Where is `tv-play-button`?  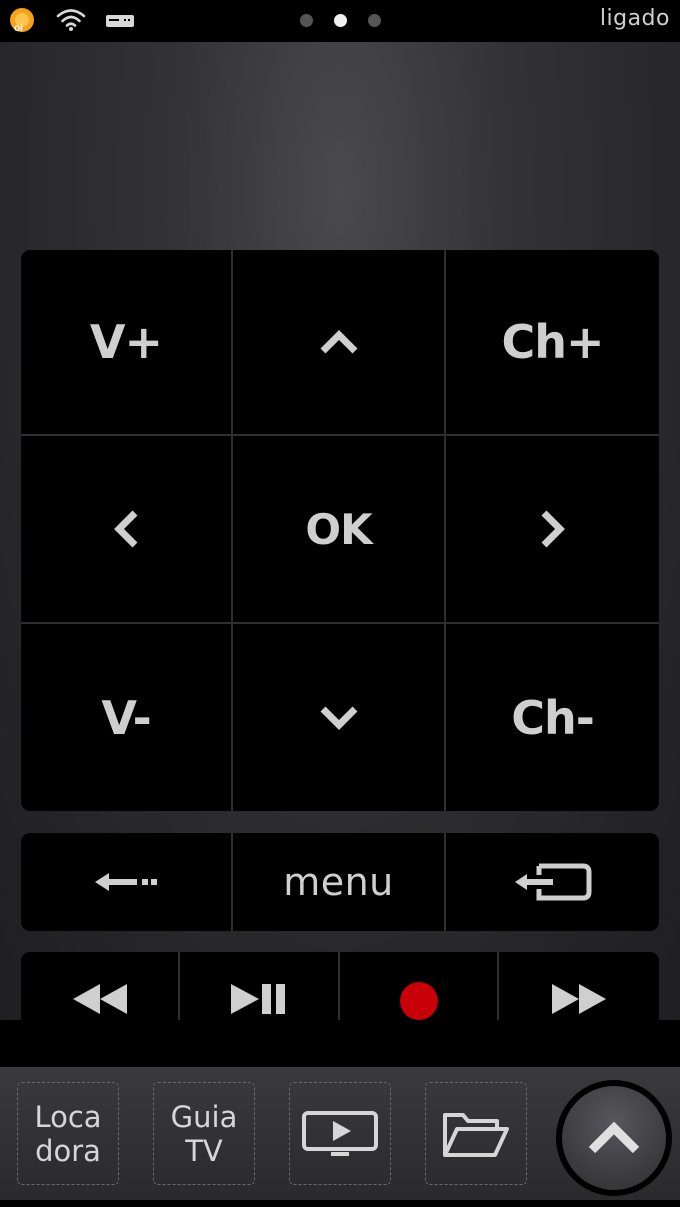
tv-play-button is located at coordinates (340, 1133).